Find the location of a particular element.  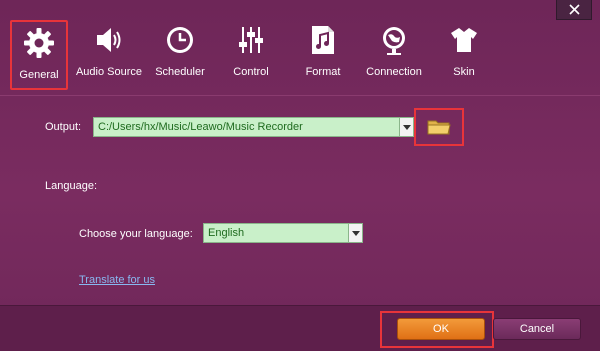

tab-audio-source-label: Audio Source is located at coordinates (109, 72).